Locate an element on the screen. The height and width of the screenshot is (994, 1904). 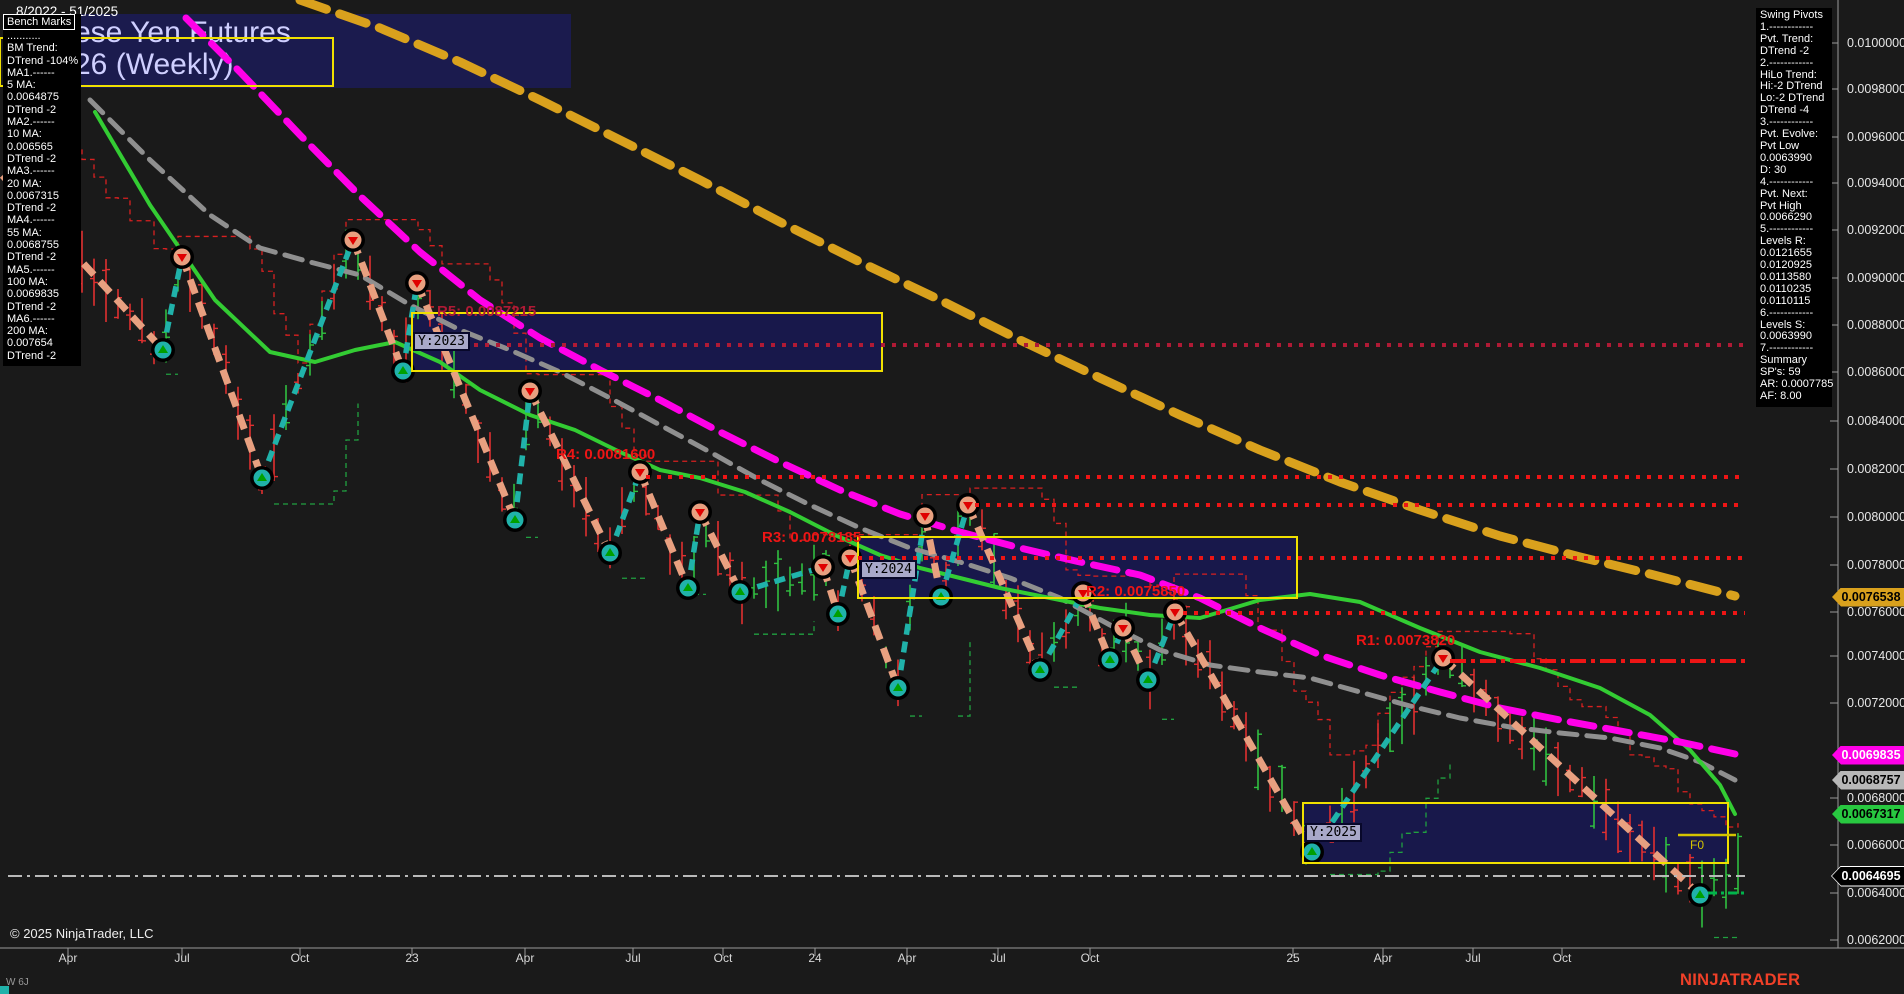
year-label: Y:2024 is located at coordinates (888, 569).